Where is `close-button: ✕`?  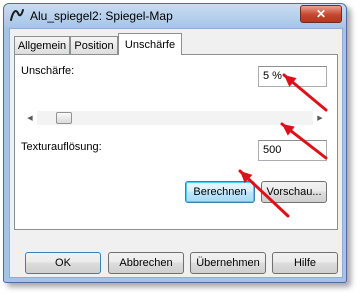 close-button: ✕ is located at coordinates (321, 14).